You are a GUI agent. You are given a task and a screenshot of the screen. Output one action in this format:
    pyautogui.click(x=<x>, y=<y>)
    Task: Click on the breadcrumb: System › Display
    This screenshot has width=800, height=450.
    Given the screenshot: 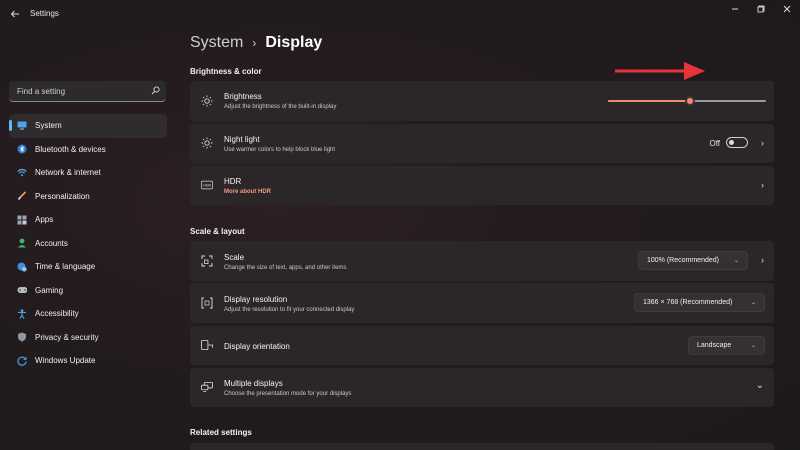 What is the action you would take?
    pyautogui.click(x=256, y=43)
    